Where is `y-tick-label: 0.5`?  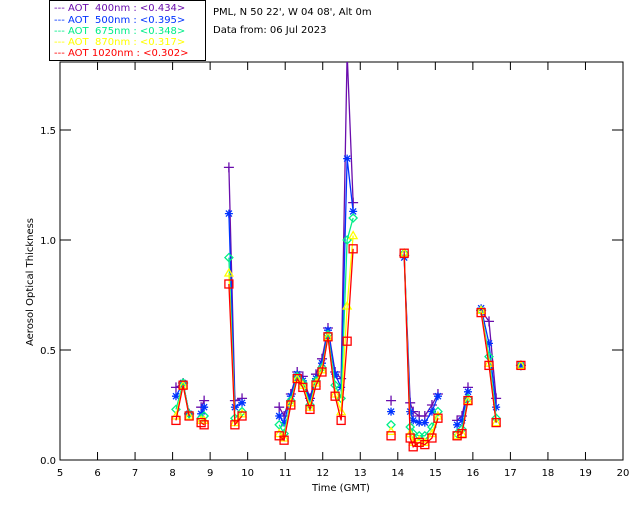
y-tick-label: 0.5 is located at coordinates (48, 351).